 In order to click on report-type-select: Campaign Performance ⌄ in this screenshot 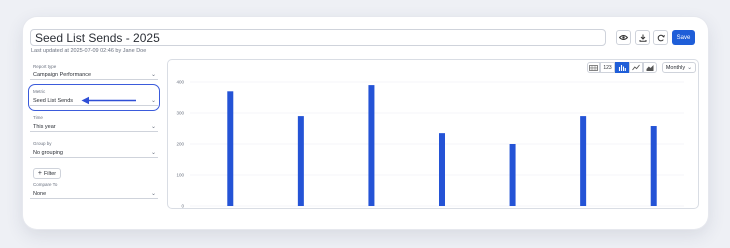, I will do `click(94, 75)`.